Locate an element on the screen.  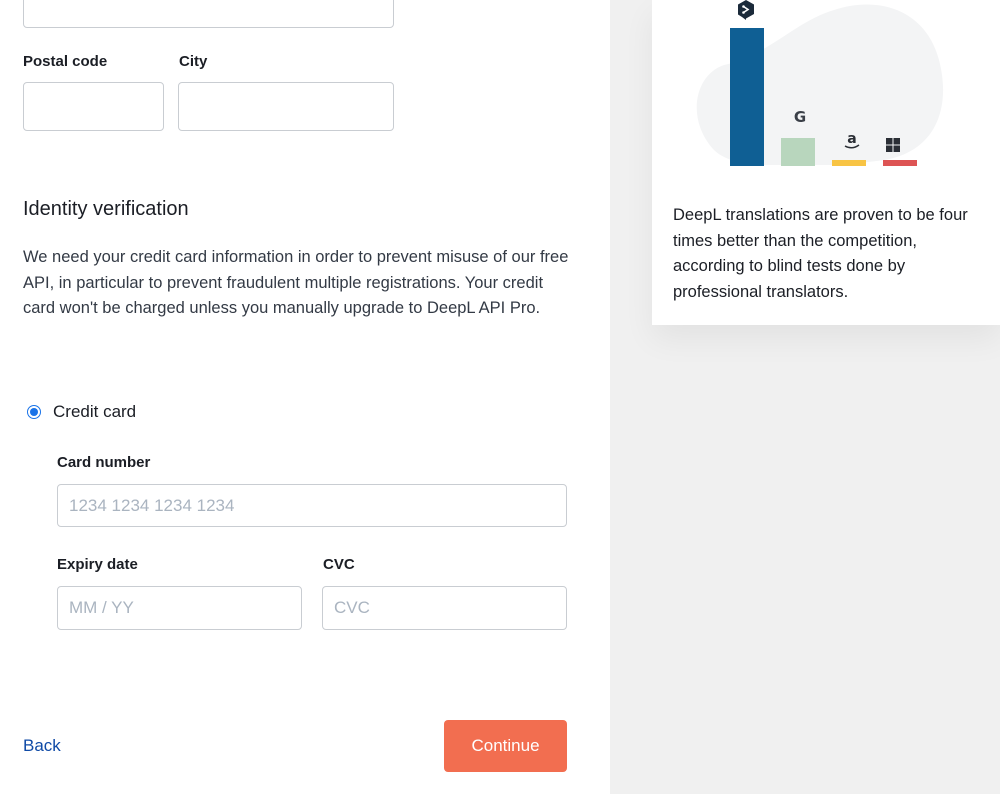
identity-verification-title: Identity verification is located at coordinates (106, 209).